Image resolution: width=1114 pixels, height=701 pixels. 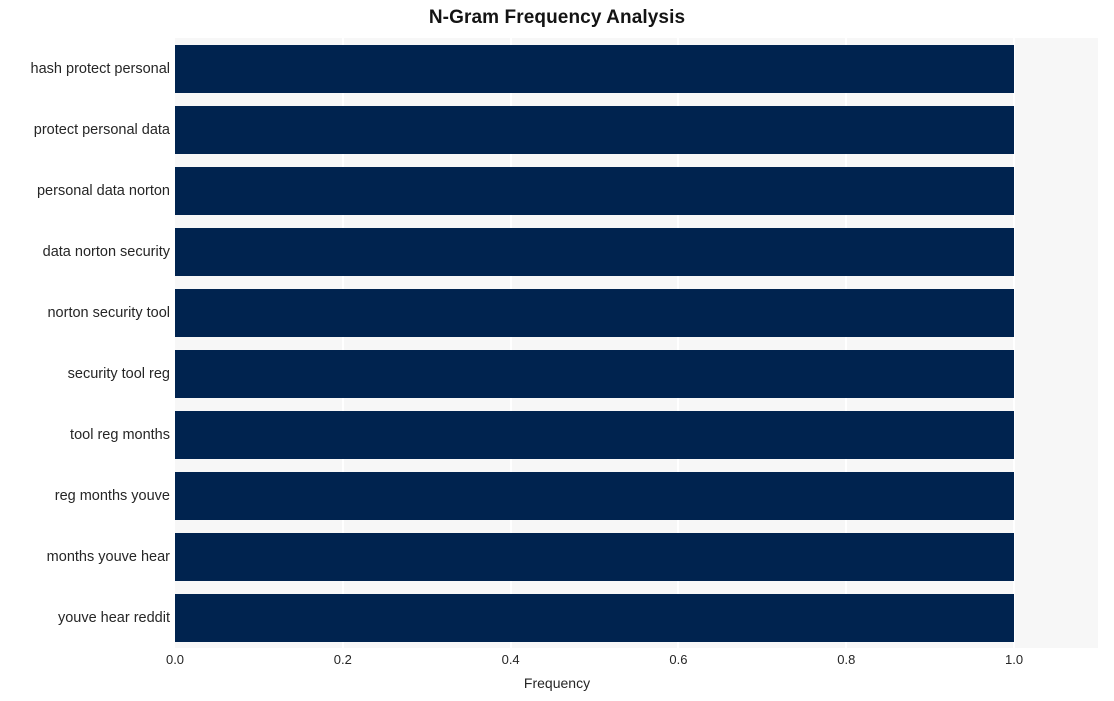 I want to click on x-axis-tick-labels: 0.0 0.2 0.4 0.6 0.8 1.0, so click(x=557, y=662).